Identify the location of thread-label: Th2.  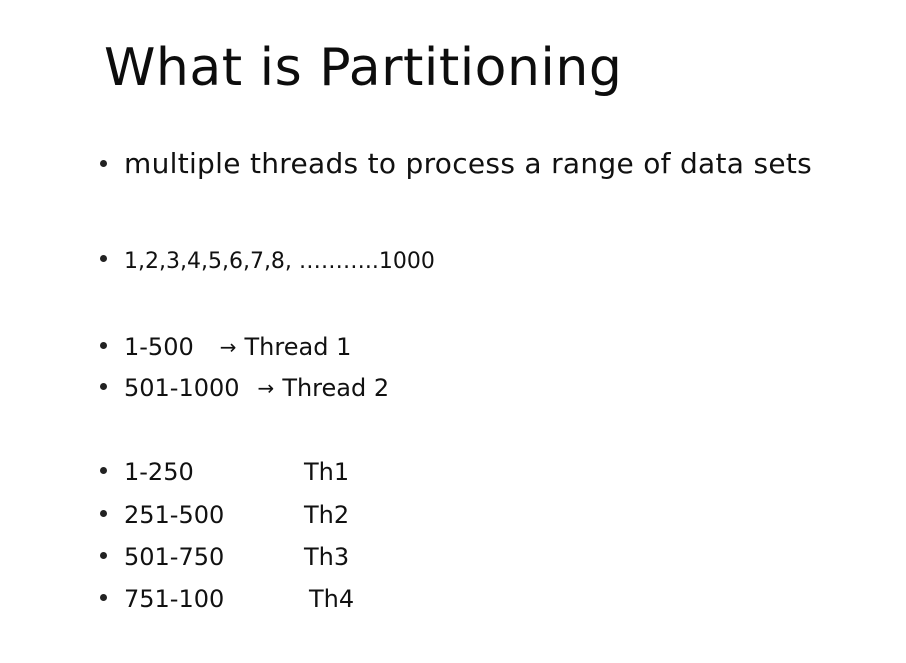
(327, 515).